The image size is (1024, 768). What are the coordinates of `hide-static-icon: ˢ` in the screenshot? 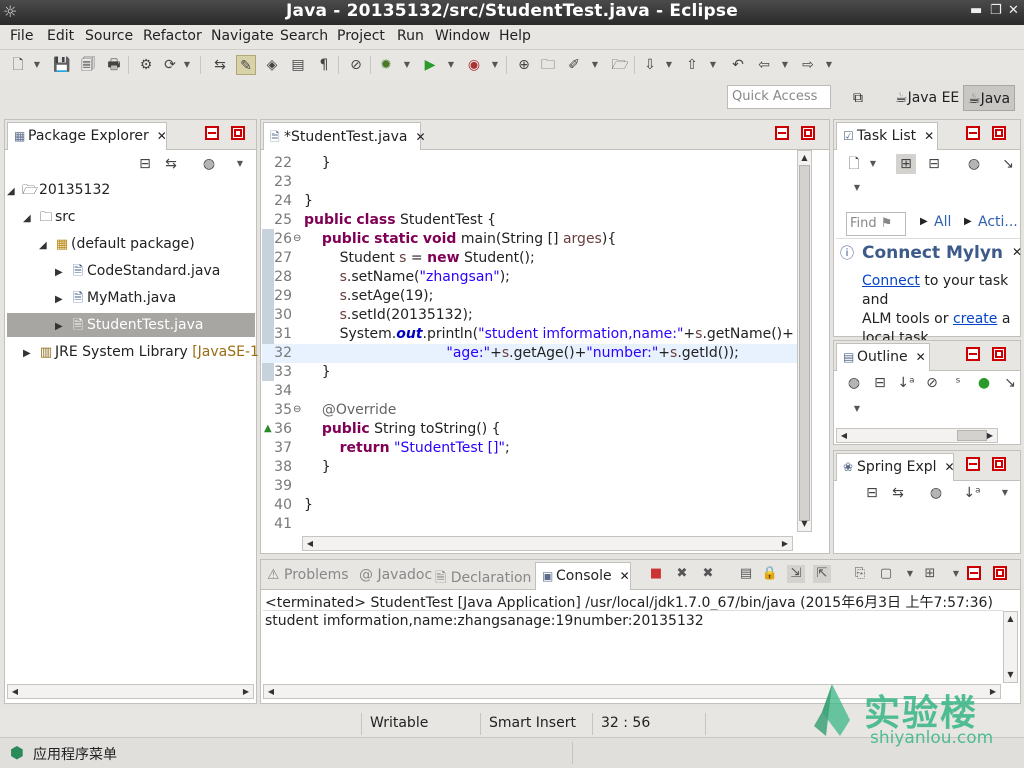 It's located at (958, 383).